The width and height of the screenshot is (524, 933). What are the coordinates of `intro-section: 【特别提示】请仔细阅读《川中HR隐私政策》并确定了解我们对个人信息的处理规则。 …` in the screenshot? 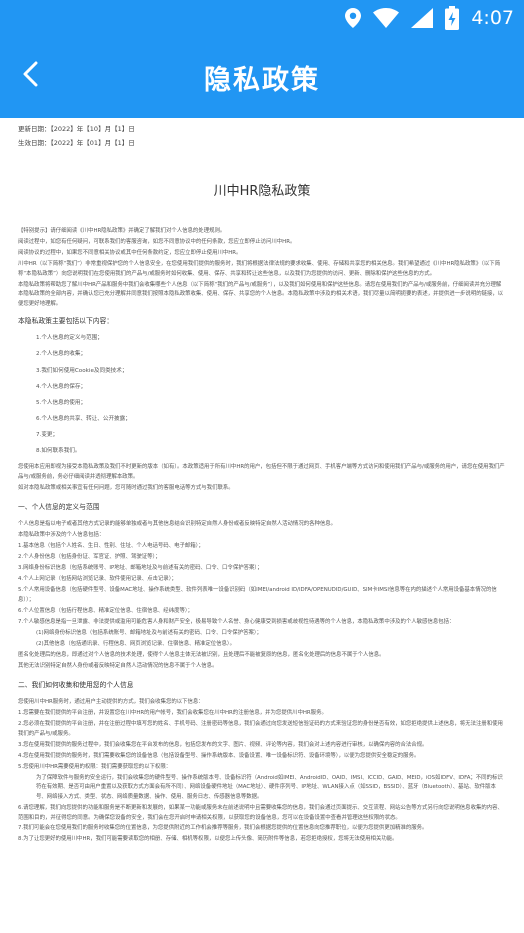 It's located at (262, 268).